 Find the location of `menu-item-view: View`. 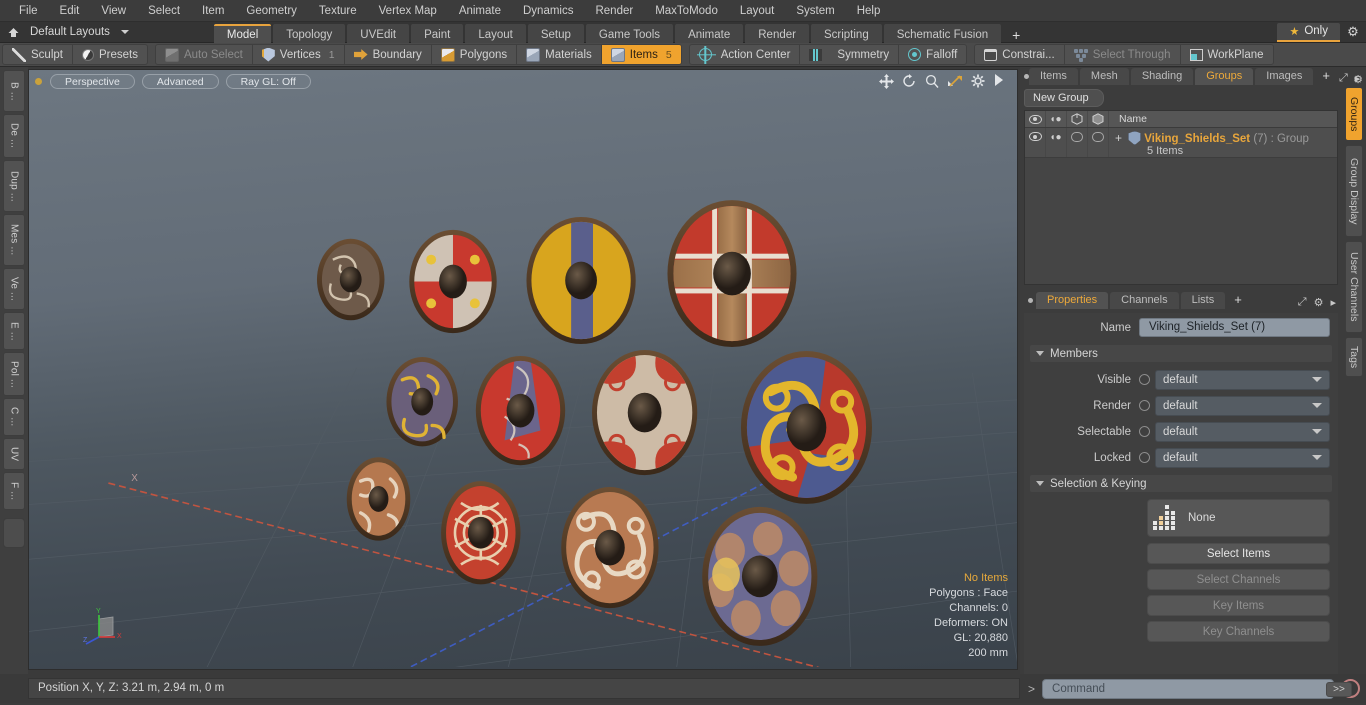

menu-item-view: View is located at coordinates (113, 11).